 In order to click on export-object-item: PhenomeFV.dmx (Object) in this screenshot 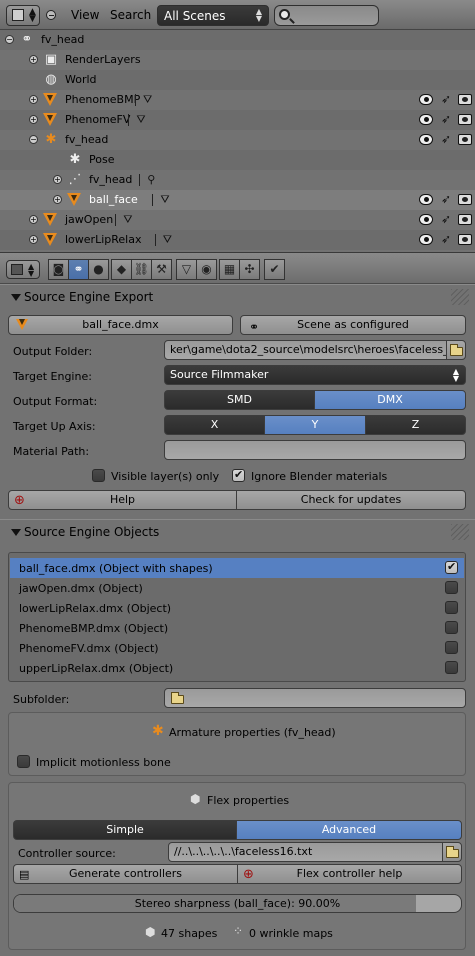, I will do `click(237, 648)`.